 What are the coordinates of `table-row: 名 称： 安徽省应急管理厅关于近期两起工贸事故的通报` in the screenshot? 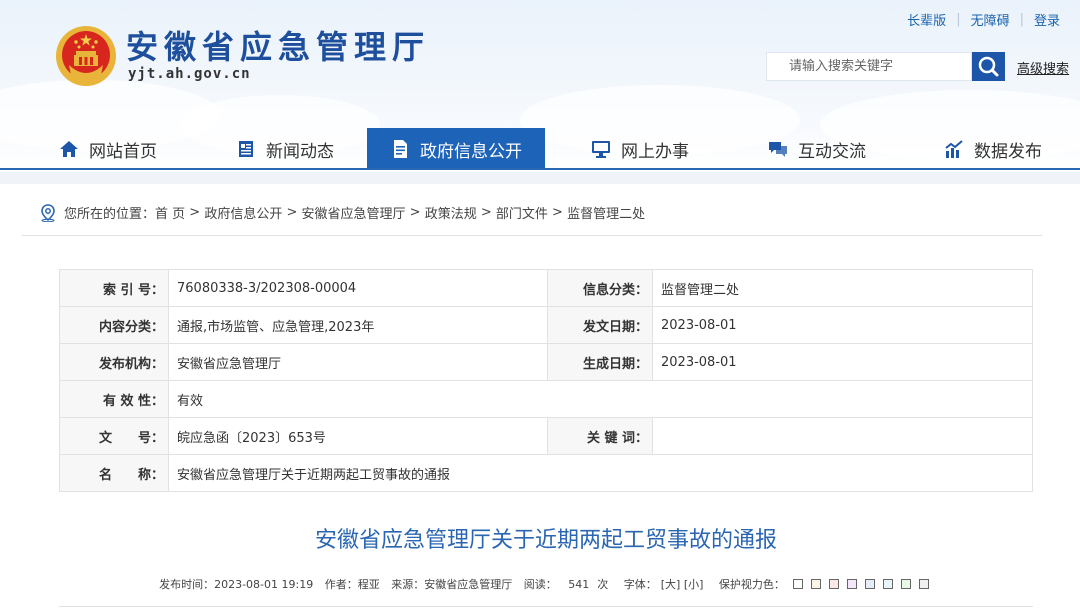 It's located at (546, 473).